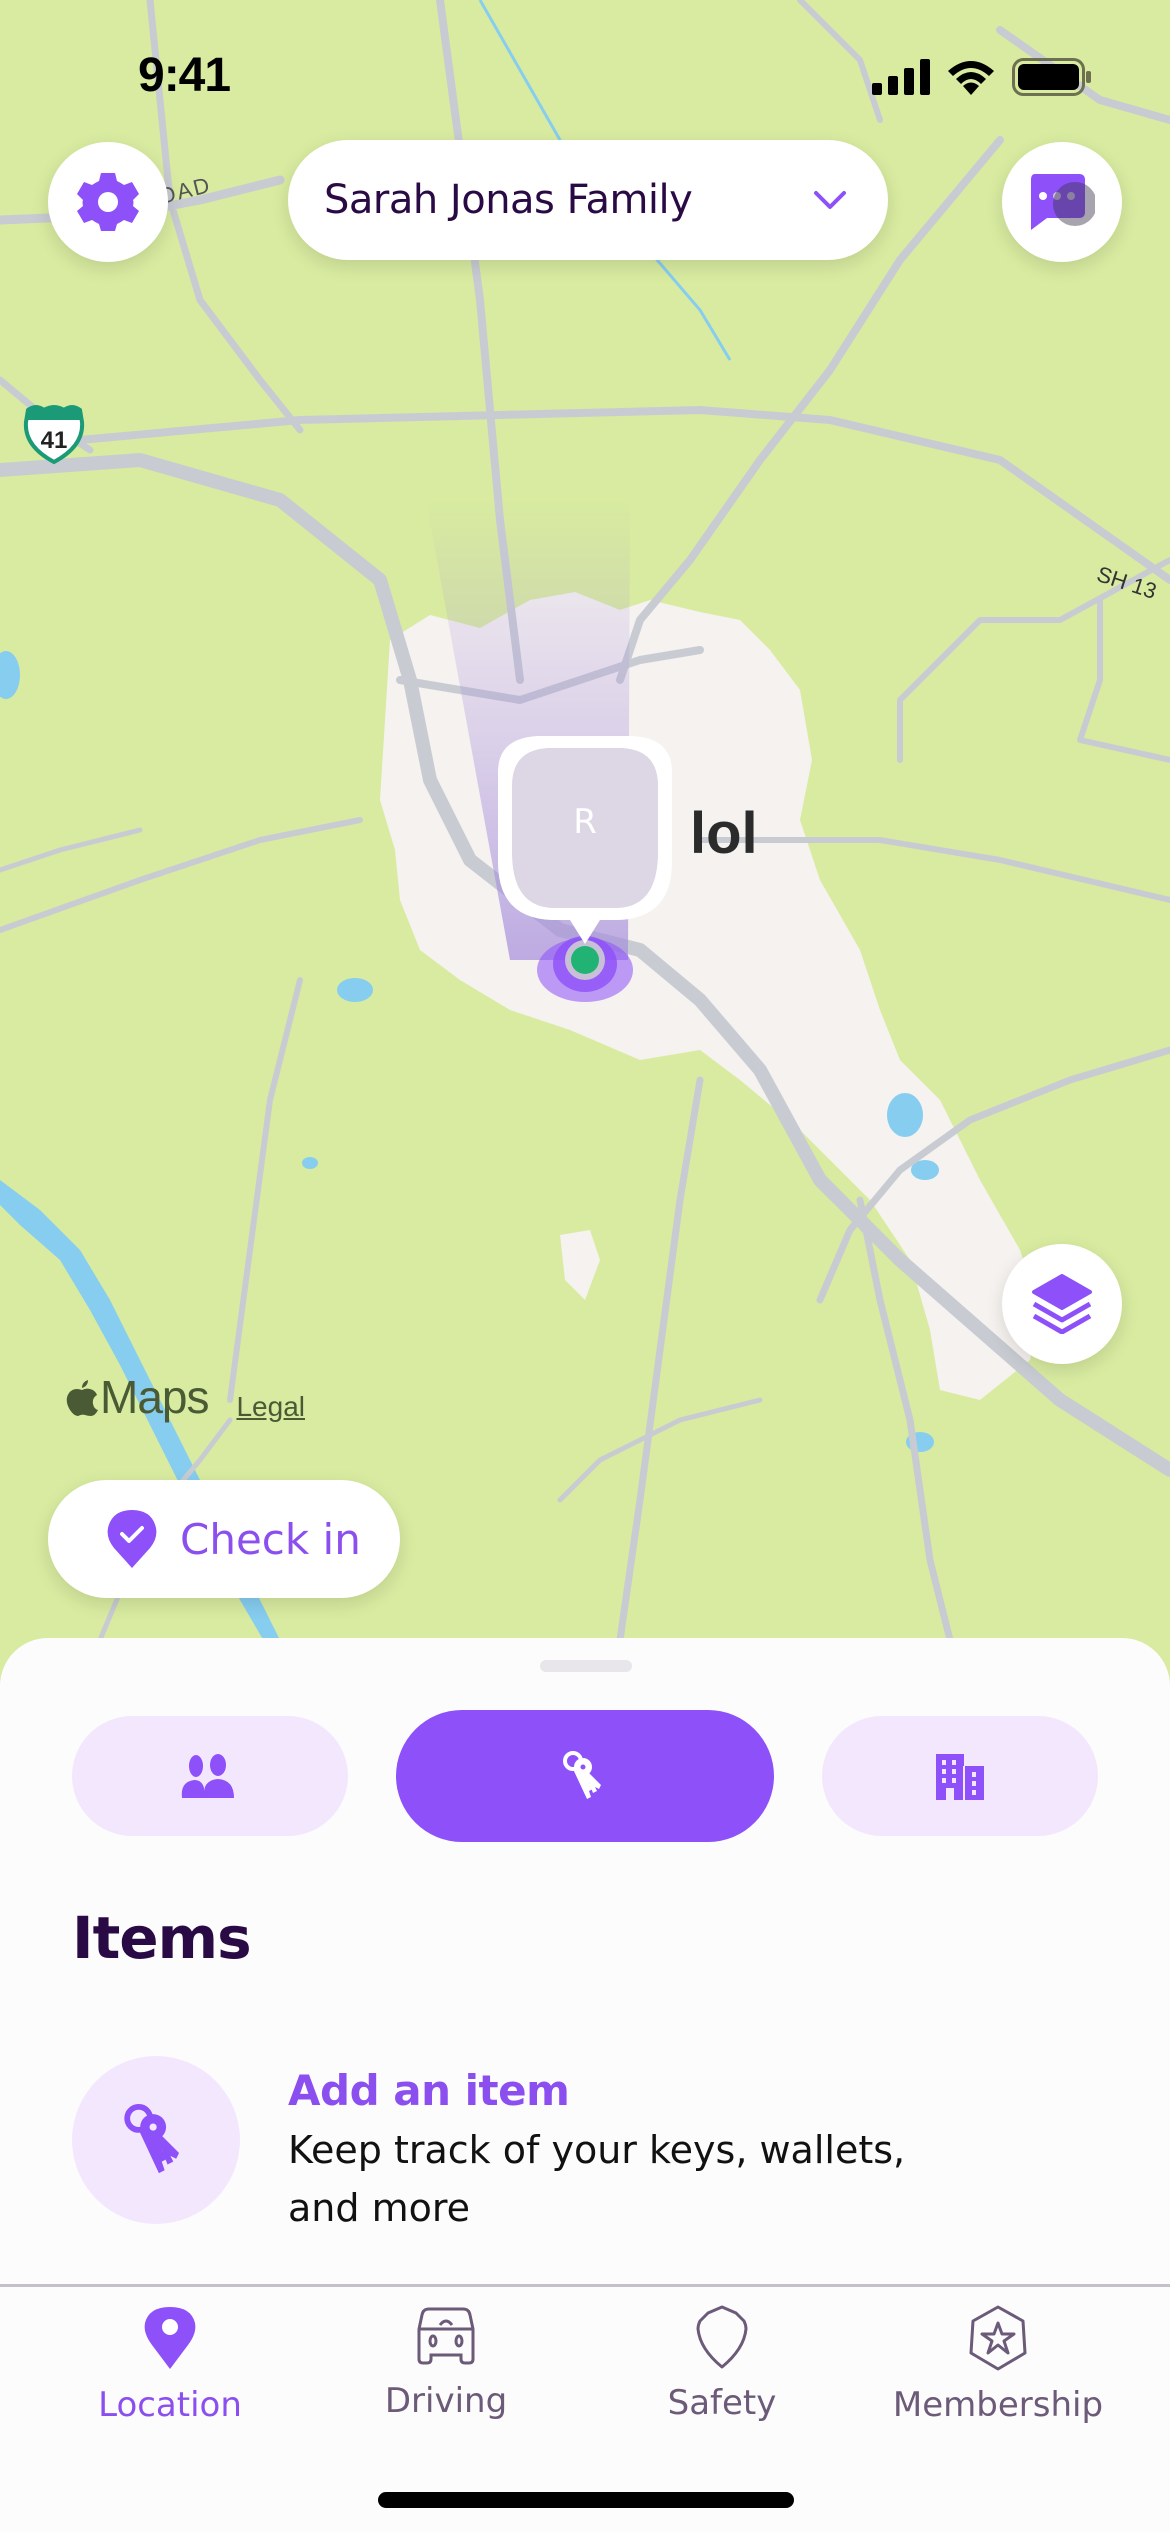 Image resolution: width=1170 pixels, height=2532 pixels. What do you see at coordinates (971, 78) in the screenshot?
I see `wifi-icon` at bounding box center [971, 78].